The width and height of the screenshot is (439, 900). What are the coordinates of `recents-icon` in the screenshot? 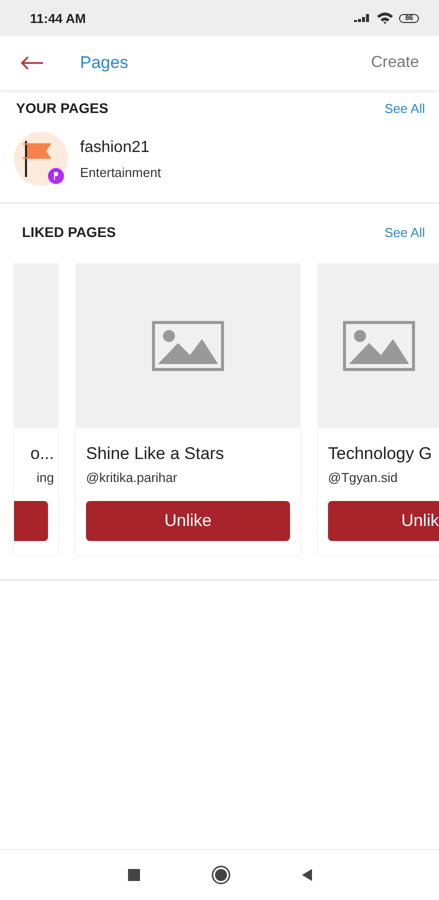 It's located at (133, 875).